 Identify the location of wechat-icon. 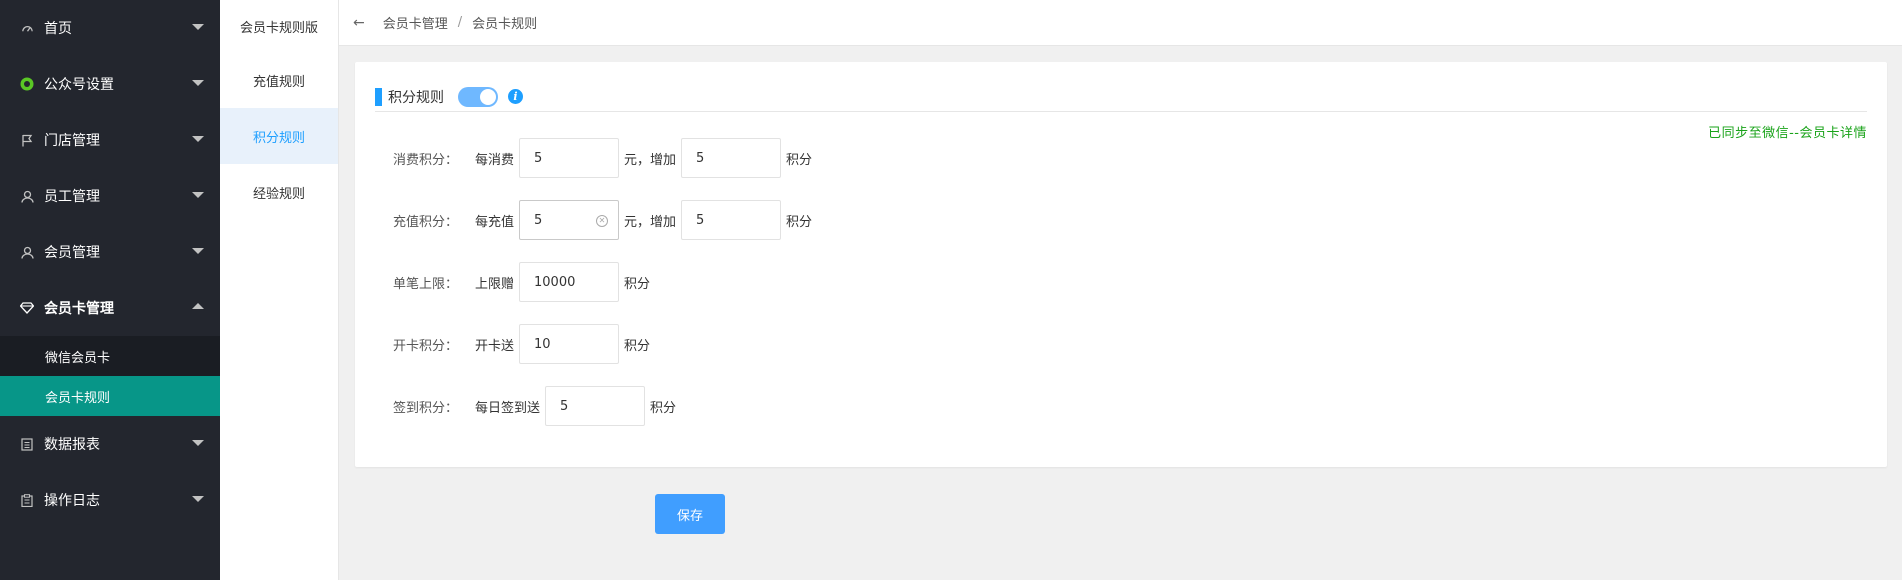
(27, 84).